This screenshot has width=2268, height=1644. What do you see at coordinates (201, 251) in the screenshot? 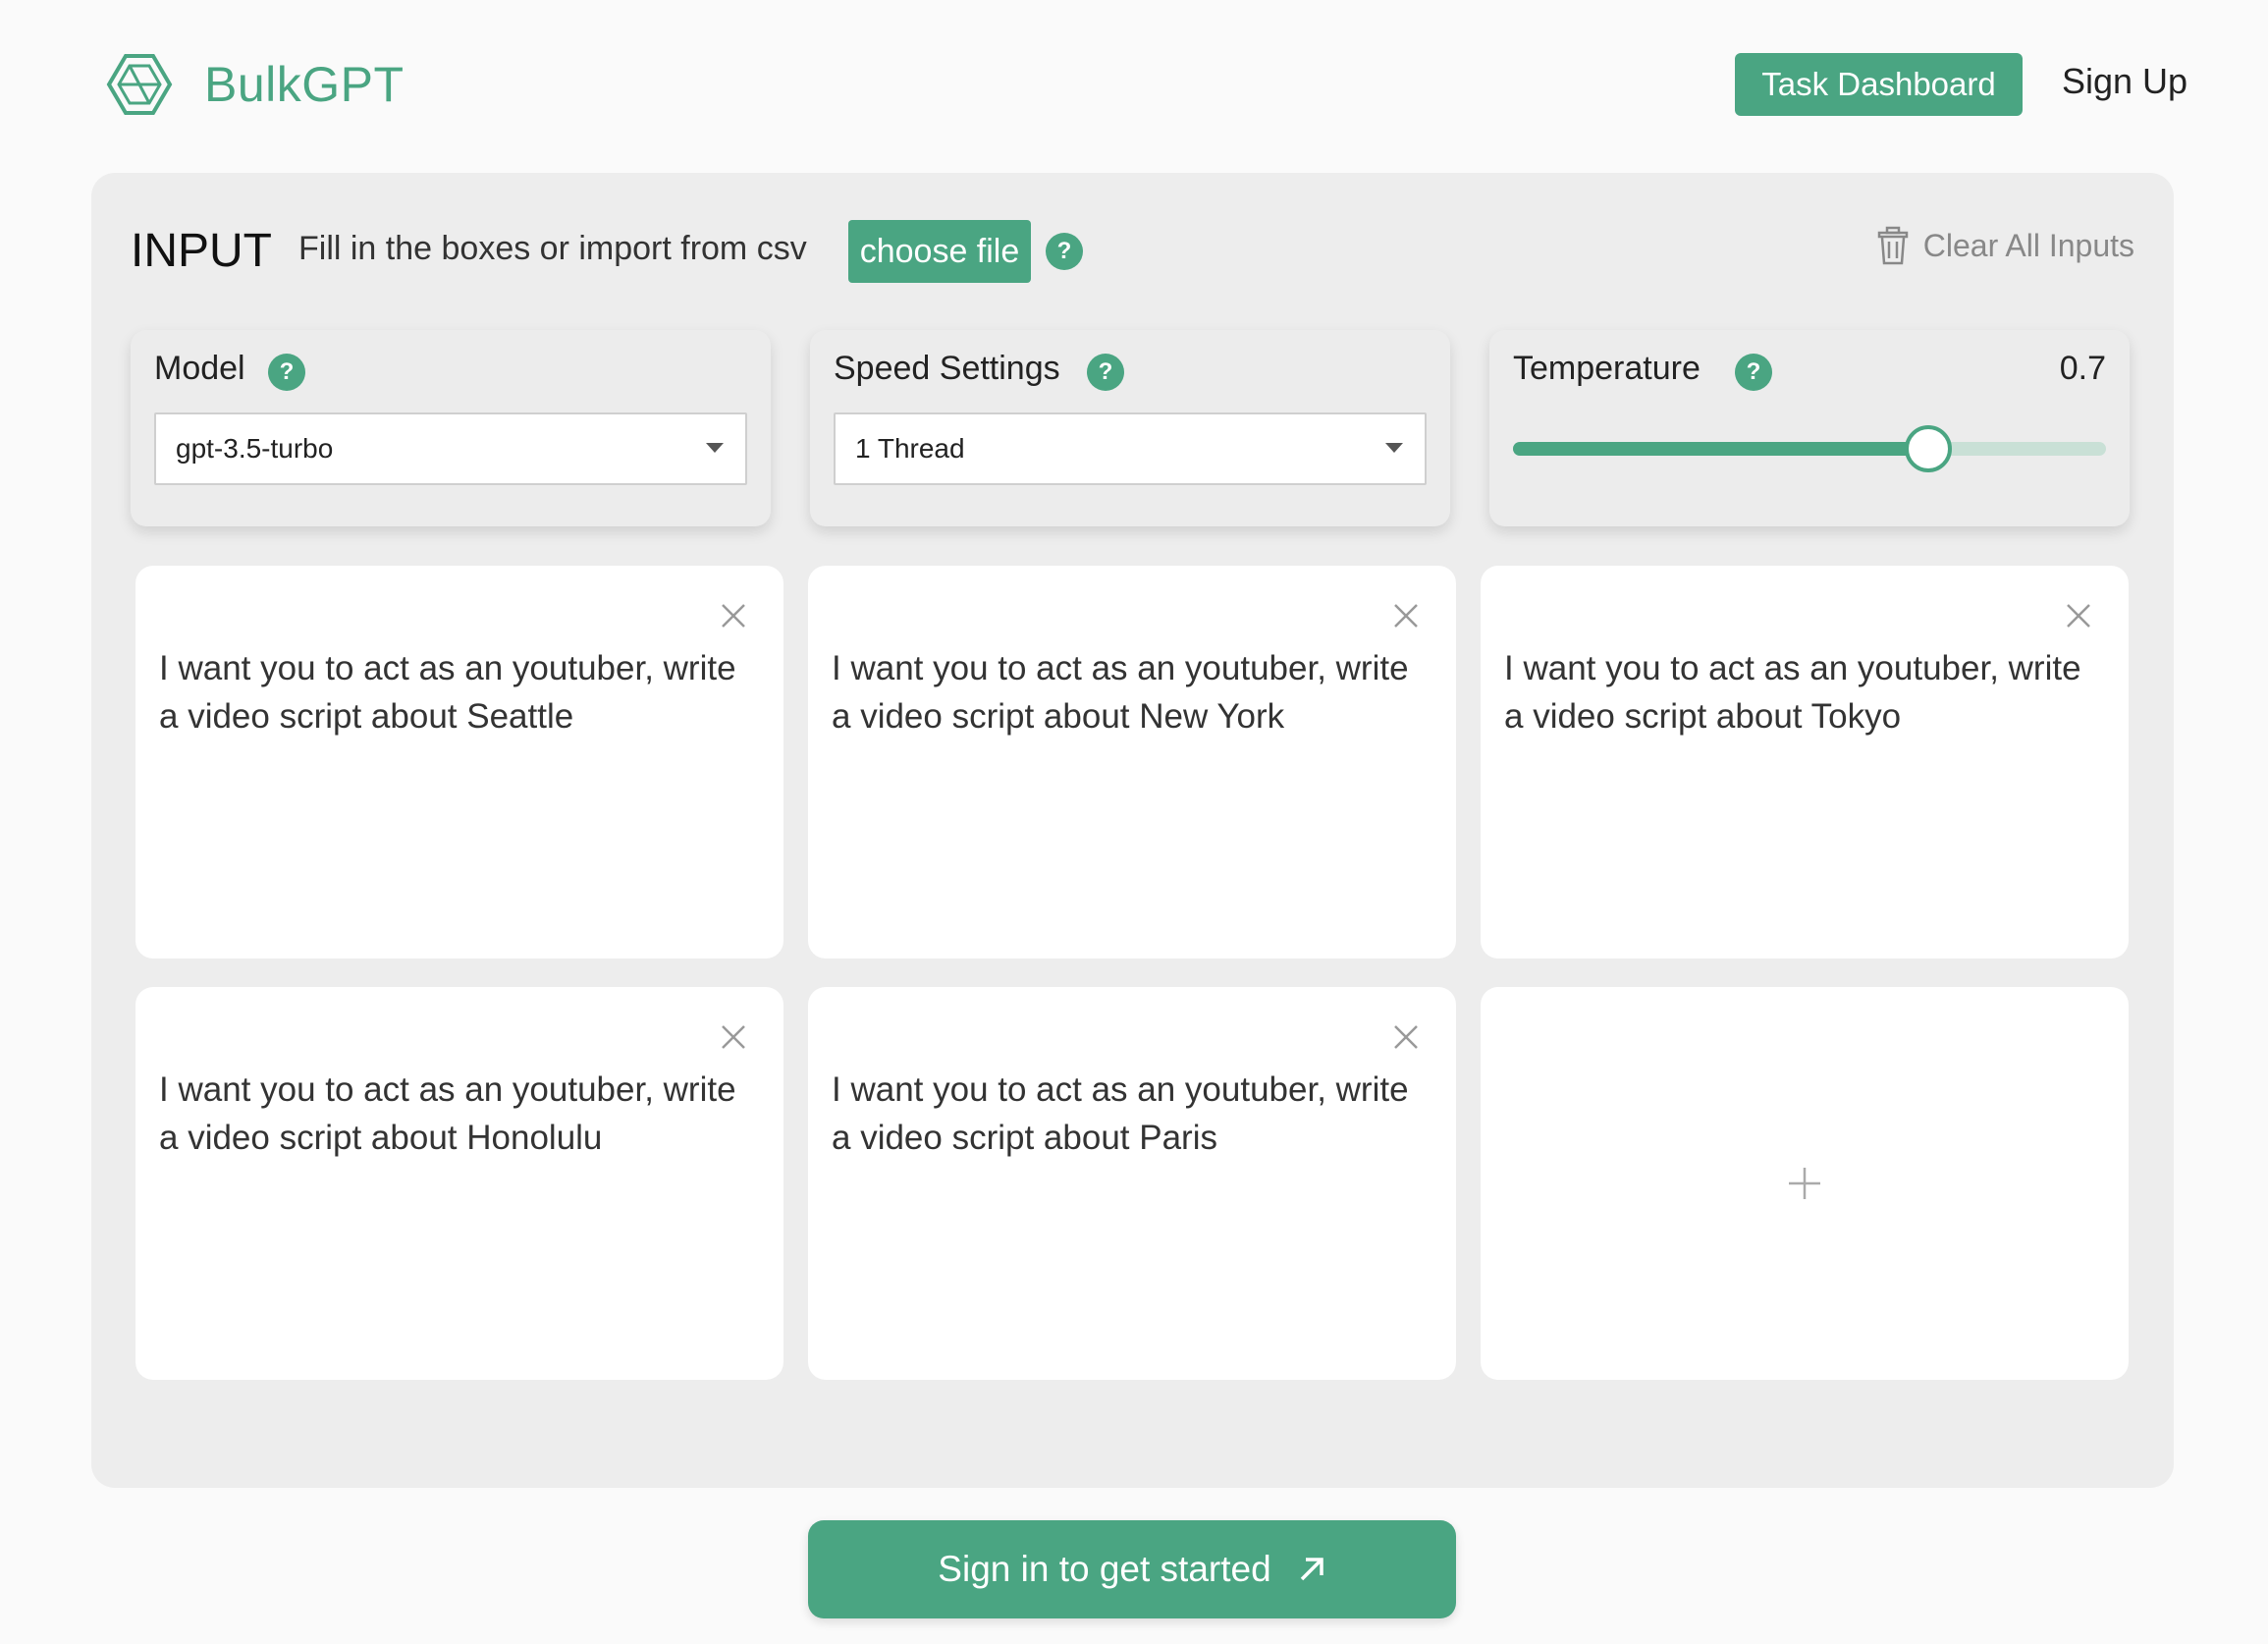
I see `input-title: INPUT` at bounding box center [201, 251].